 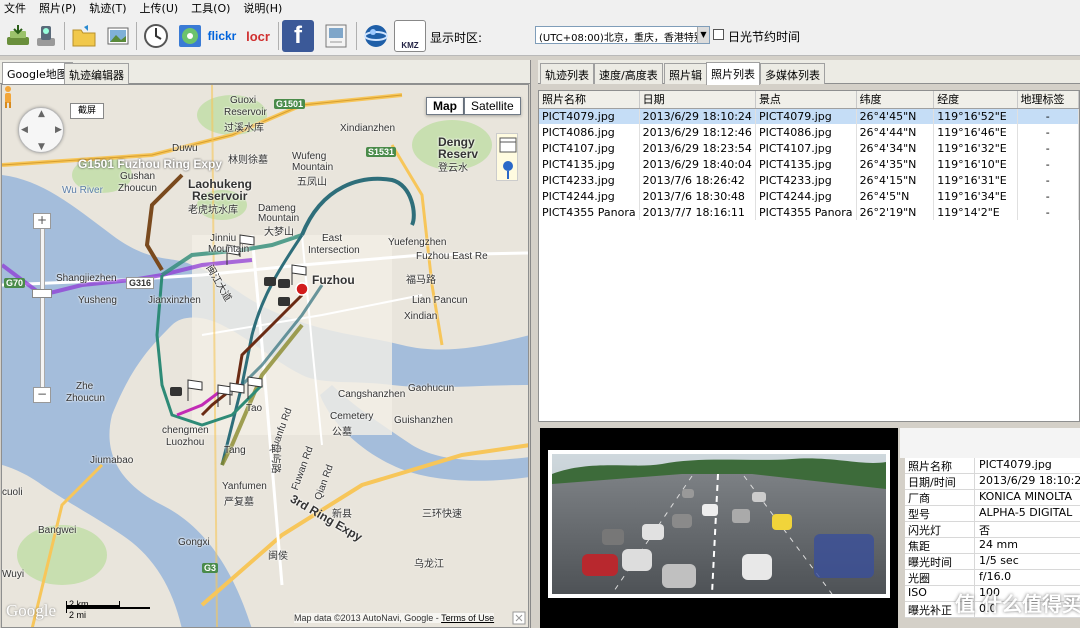 I want to click on info-row: 曝光时间 1/5 sec, so click(x=992, y=562).